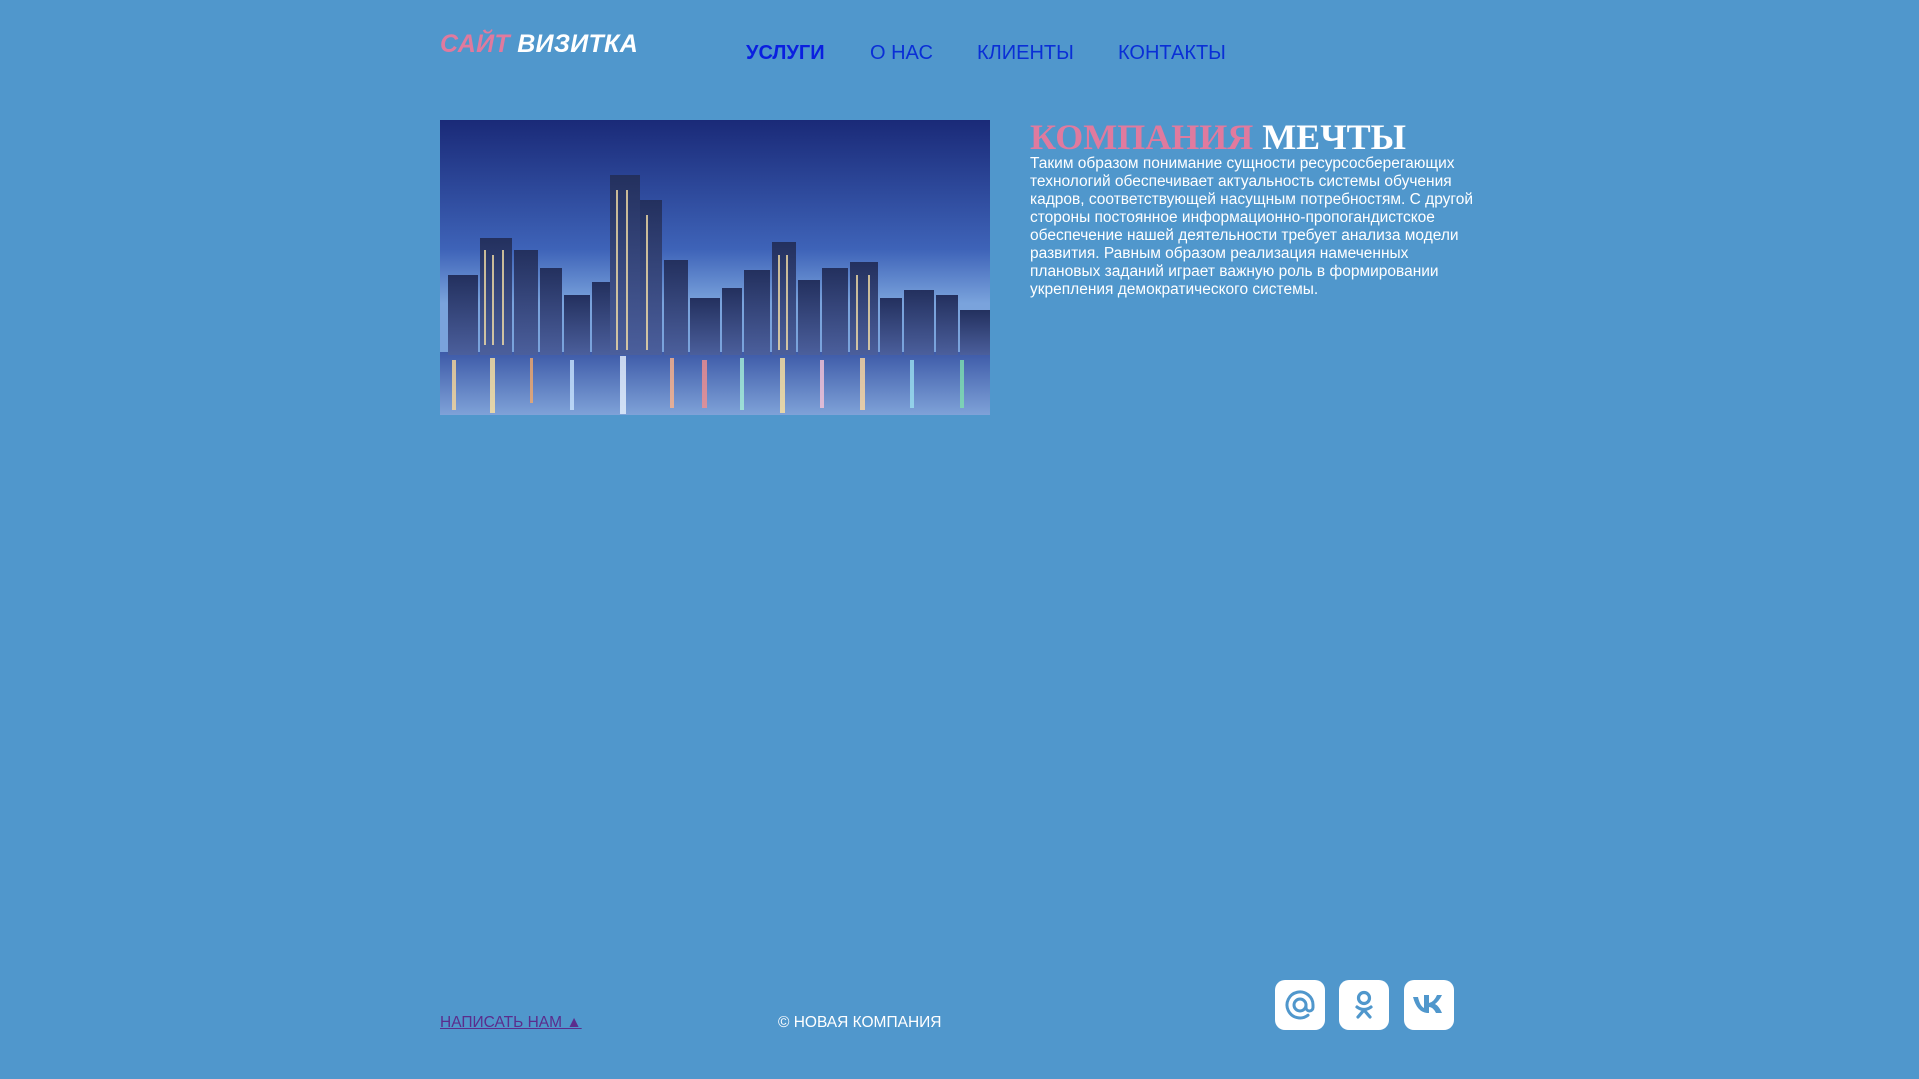 The image size is (1919, 1079). What do you see at coordinates (901, 53) in the screenshot?
I see `nav-item-about: О НАС` at bounding box center [901, 53].